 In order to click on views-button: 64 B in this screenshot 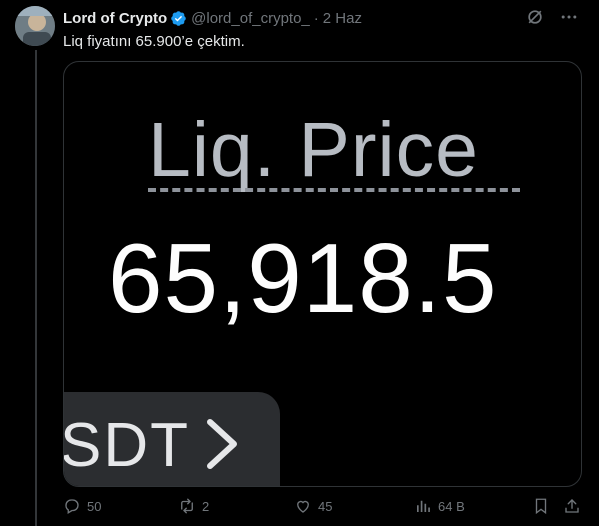, I will do `click(439, 506)`.